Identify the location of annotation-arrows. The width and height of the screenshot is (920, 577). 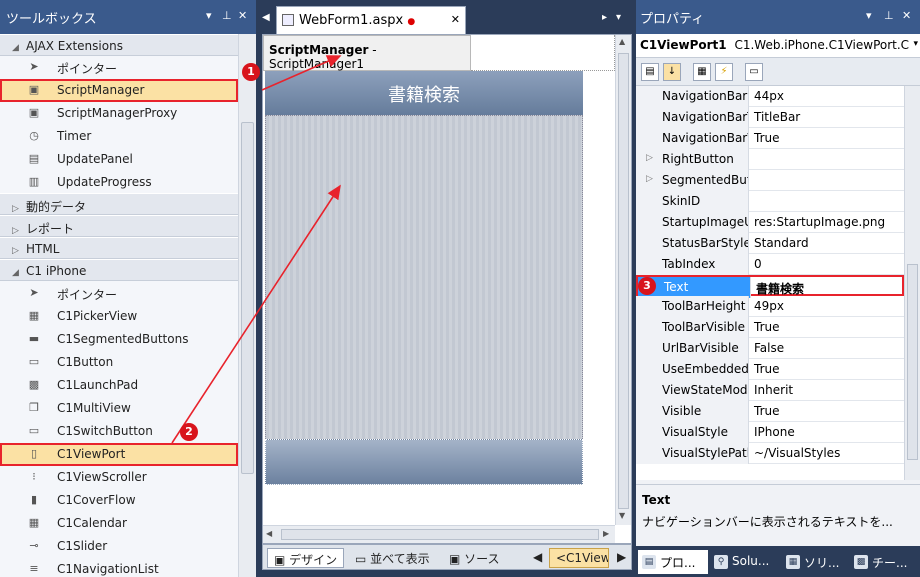
(256, 249).